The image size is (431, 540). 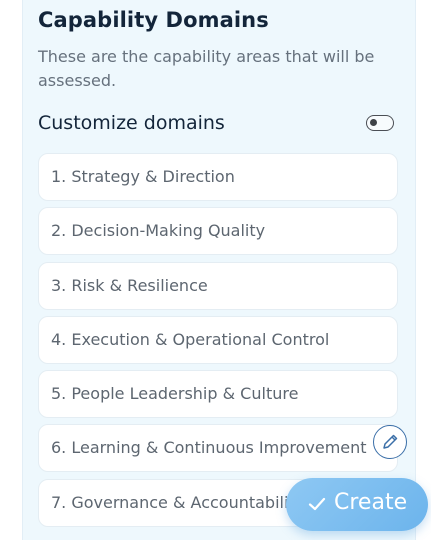 What do you see at coordinates (153, 20) in the screenshot?
I see `section-title: Capability Domains` at bounding box center [153, 20].